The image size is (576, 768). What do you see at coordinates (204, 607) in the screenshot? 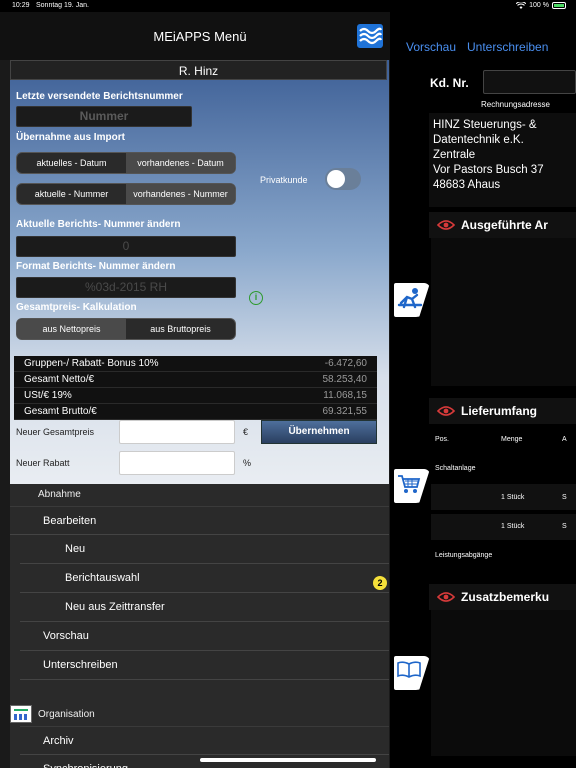
I see `menu-item-neu-zeittransfer: Neu aus Zeittransfer` at bounding box center [204, 607].